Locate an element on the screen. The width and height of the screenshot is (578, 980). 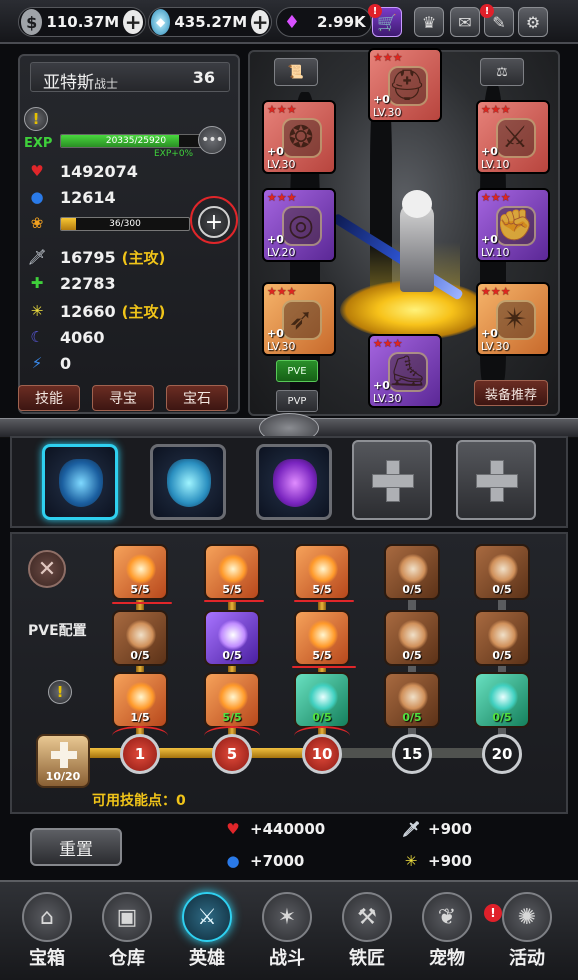
nav-label: 活动 is located at coordinates (527, 958).